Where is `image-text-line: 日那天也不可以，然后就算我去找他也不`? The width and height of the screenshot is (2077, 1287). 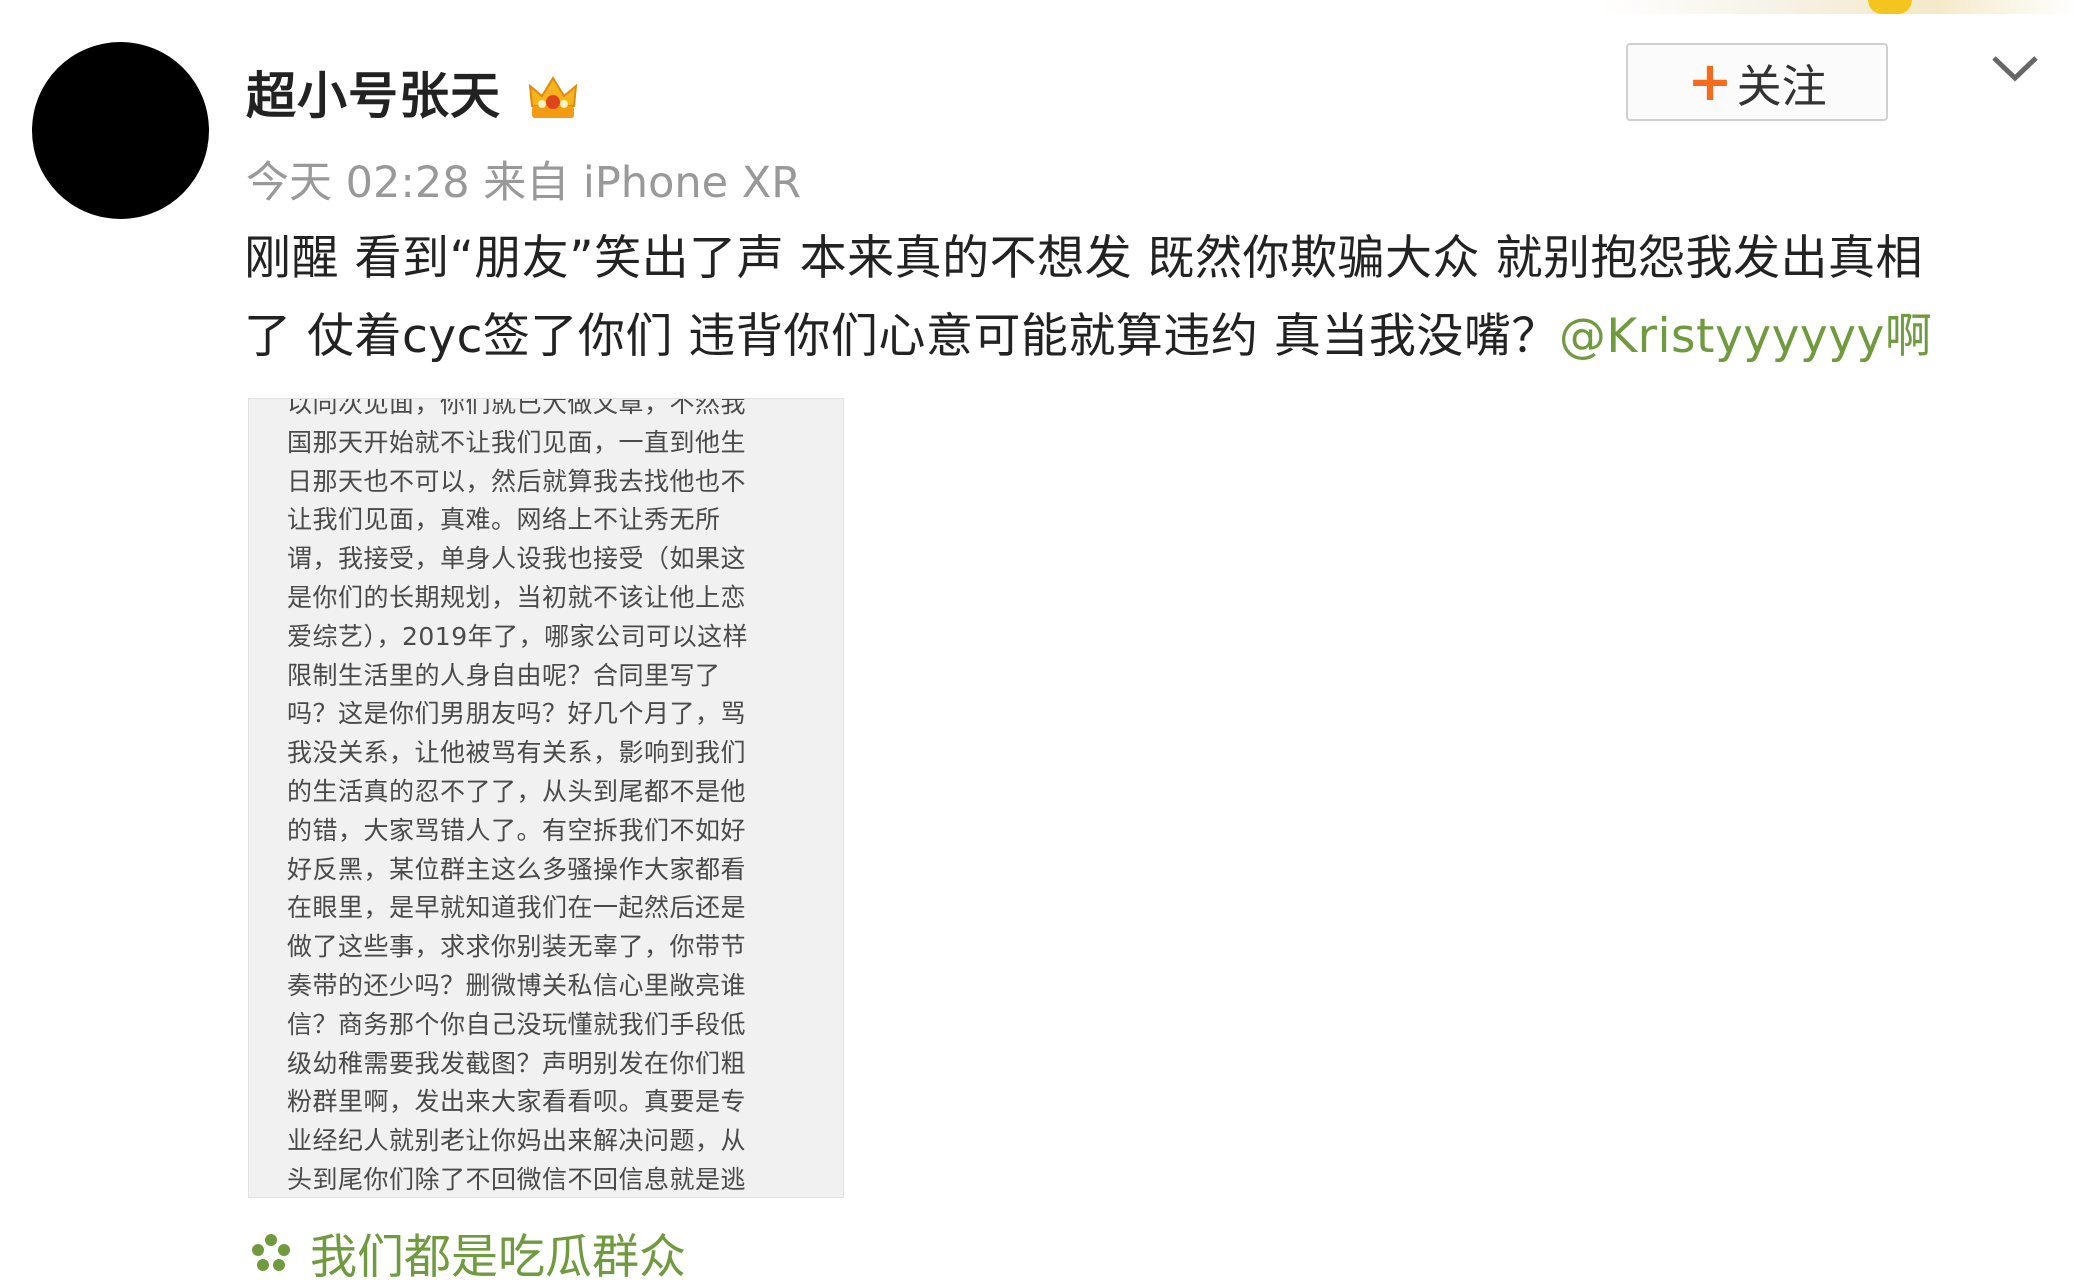
image-text-line: 日那天也不可以，然后就算我去找他也不 is located at coordinates (517, 481).